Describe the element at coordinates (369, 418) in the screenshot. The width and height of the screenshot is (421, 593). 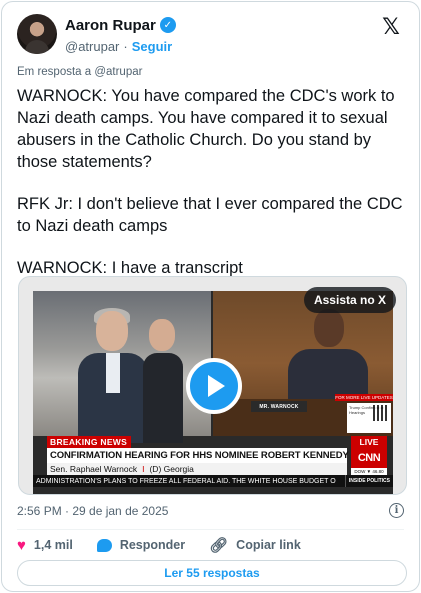
I see `qr-code-panel: Trump Confirmation Hearings` at that location.